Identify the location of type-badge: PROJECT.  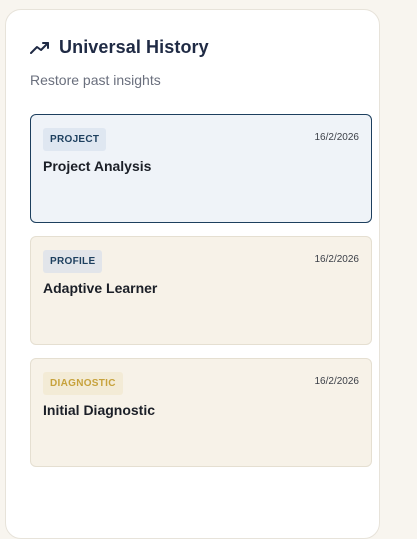
(75, 139).